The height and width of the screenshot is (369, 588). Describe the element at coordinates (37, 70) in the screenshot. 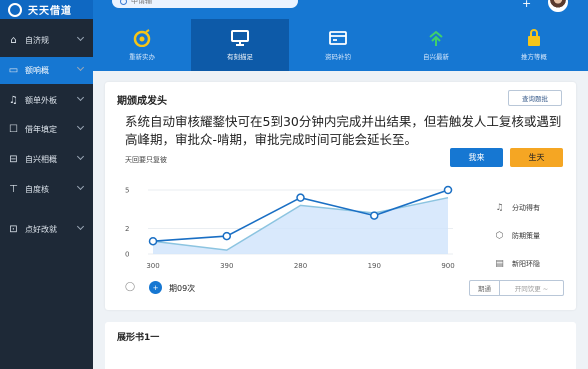

I see `sidebar-item-label: 额响概` at that location.